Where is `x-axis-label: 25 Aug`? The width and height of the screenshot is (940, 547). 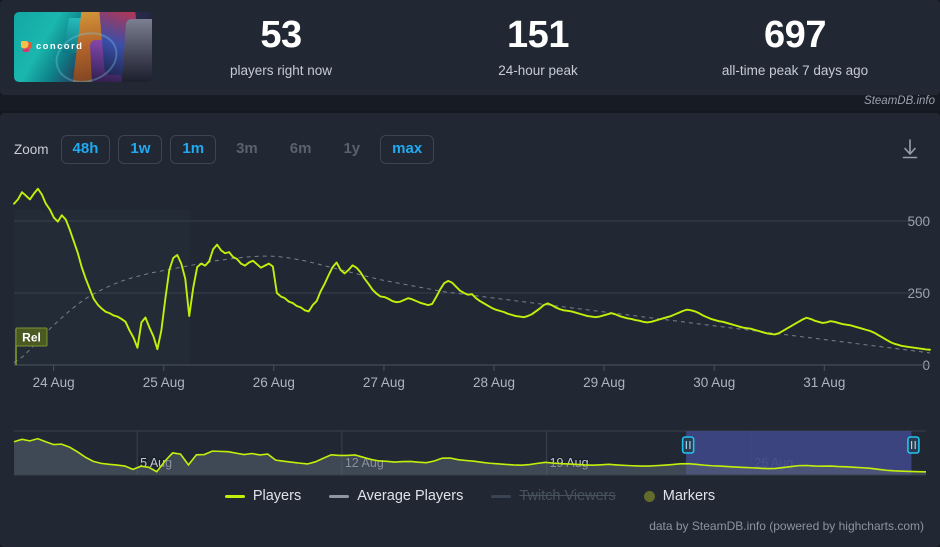 x-axis-label: 25 Aug is located at coordinates (164, 382).